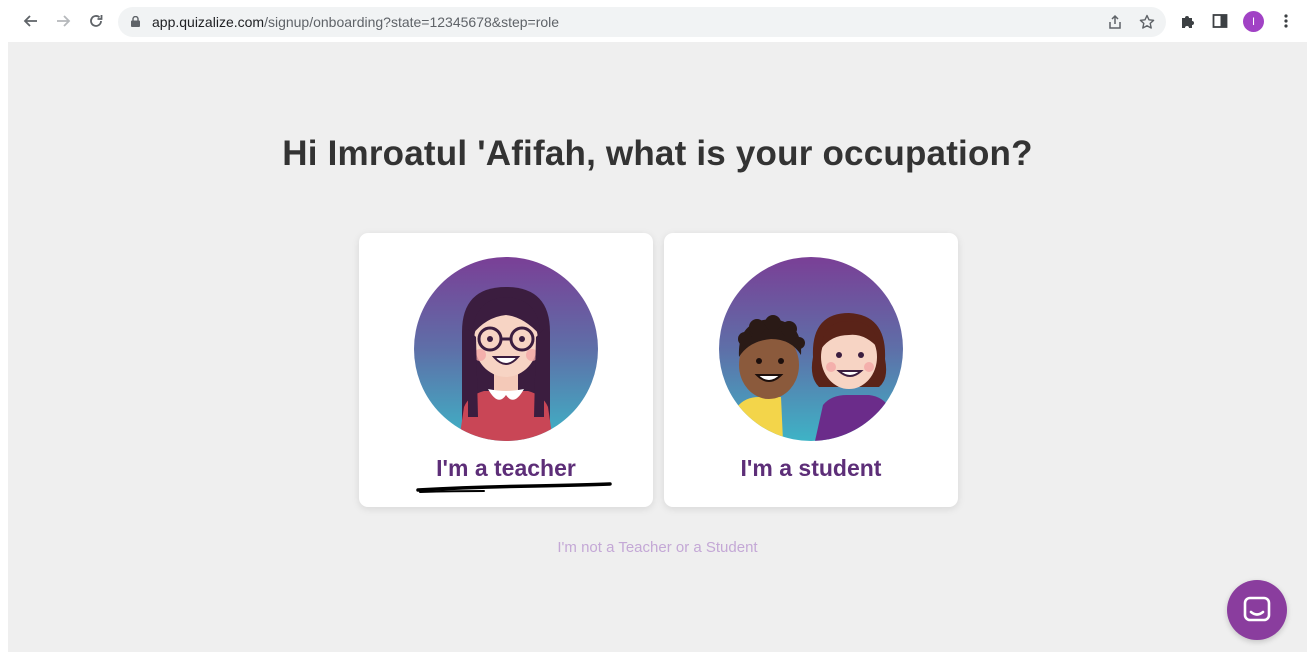 The image size is (1309, 652). Describe the element at coordinates (657, 547) in the screenshot. I see `neither-option-link: I'm not a Teacher or a Student` at that location.